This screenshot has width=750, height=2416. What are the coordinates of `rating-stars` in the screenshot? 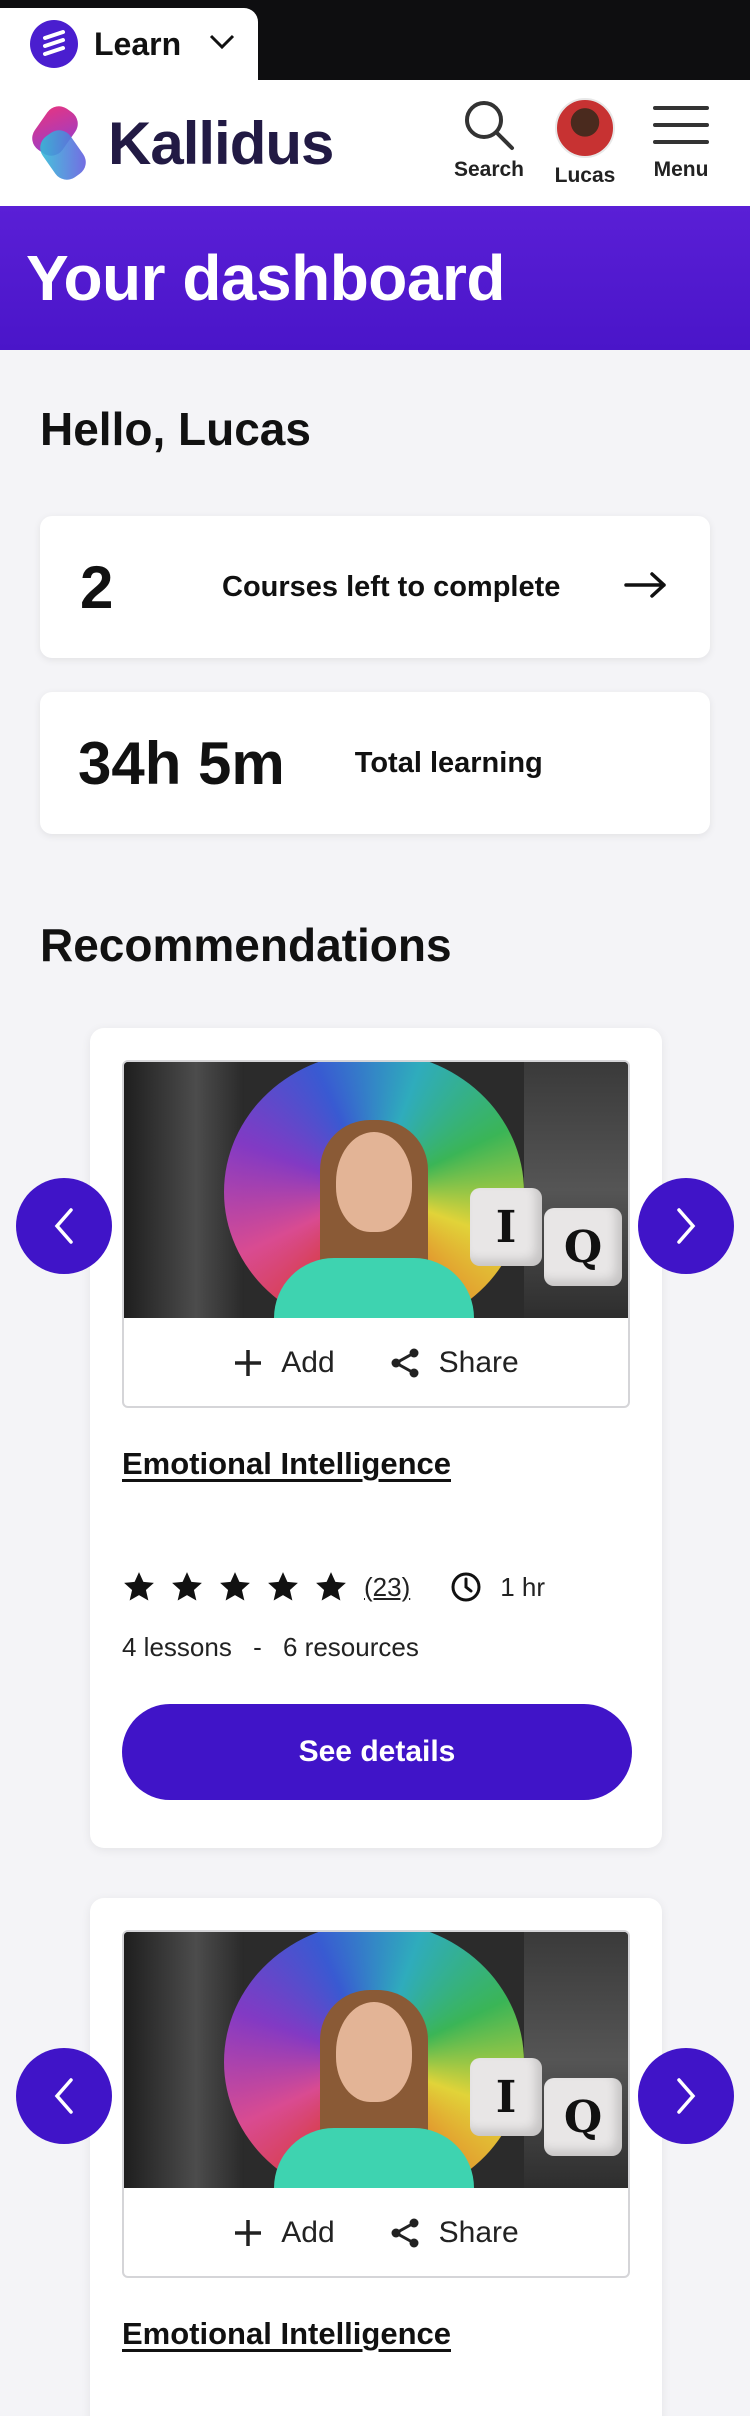 It's located at (235, 1587).